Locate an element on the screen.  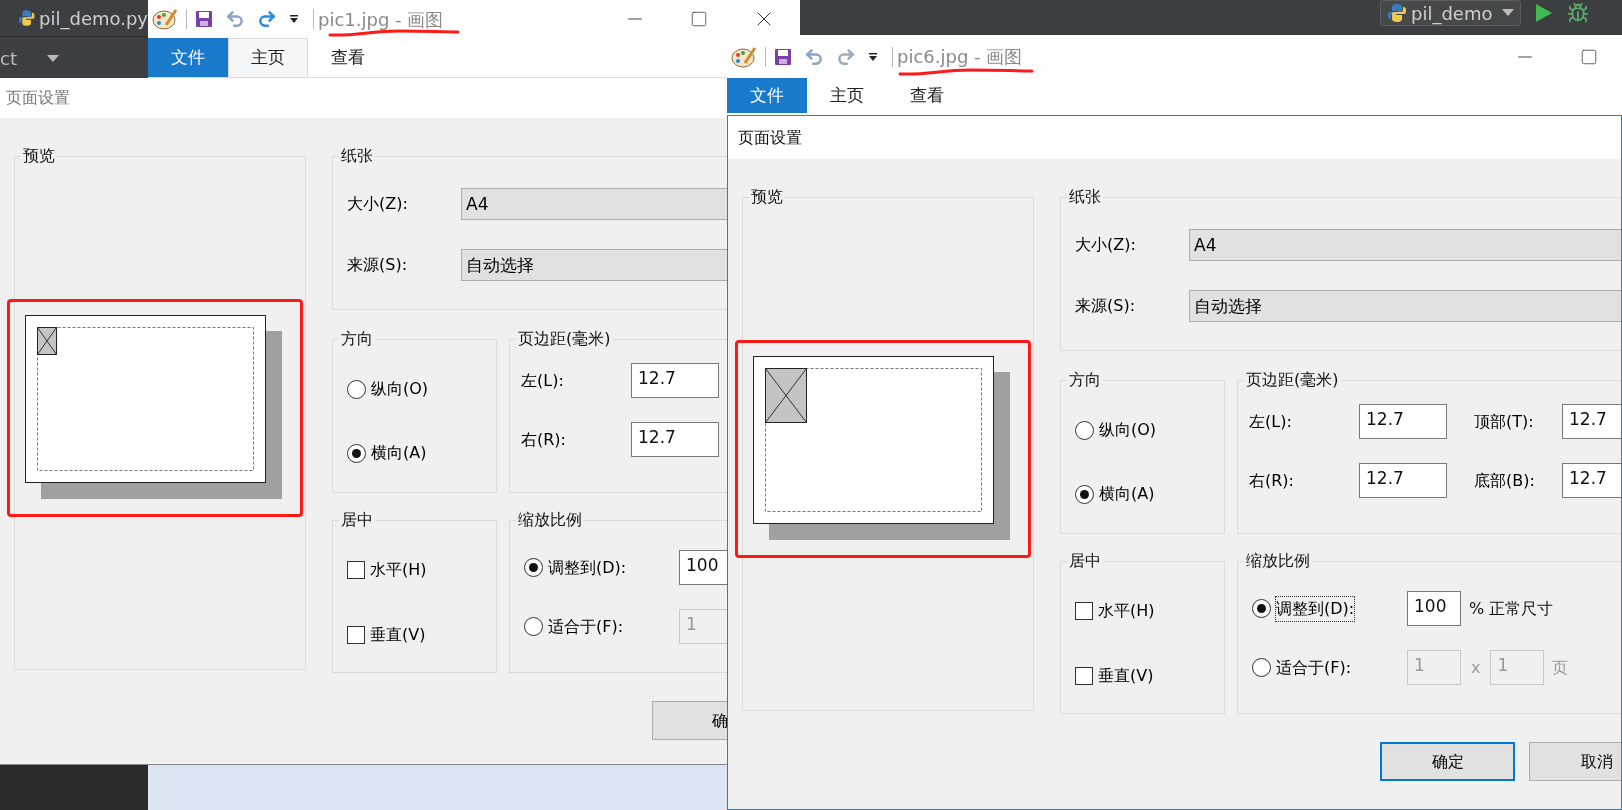
window-title: pic1.jpg - 画图 is located at coordinates (381, 19).